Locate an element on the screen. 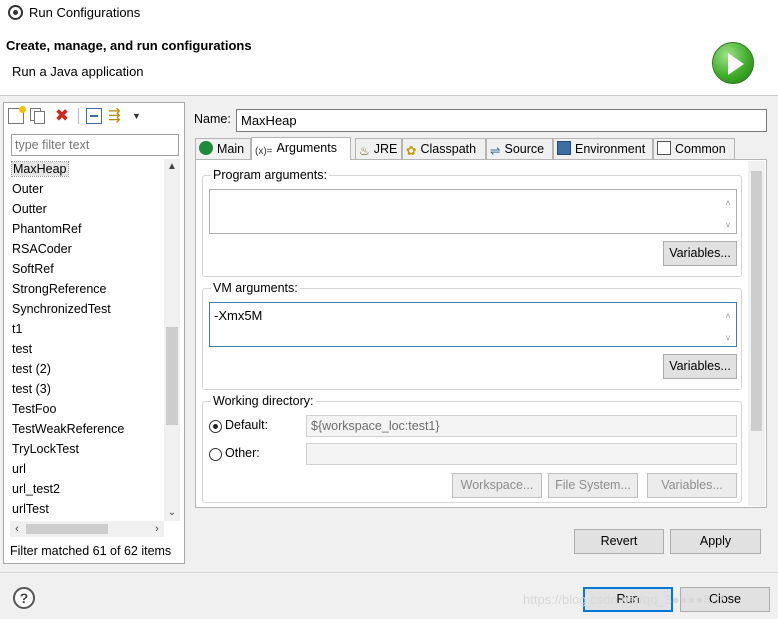 The width and height of the screenshot is (778, 619). scroll-up-icon: ▲ is located at coordinates (172, 167).